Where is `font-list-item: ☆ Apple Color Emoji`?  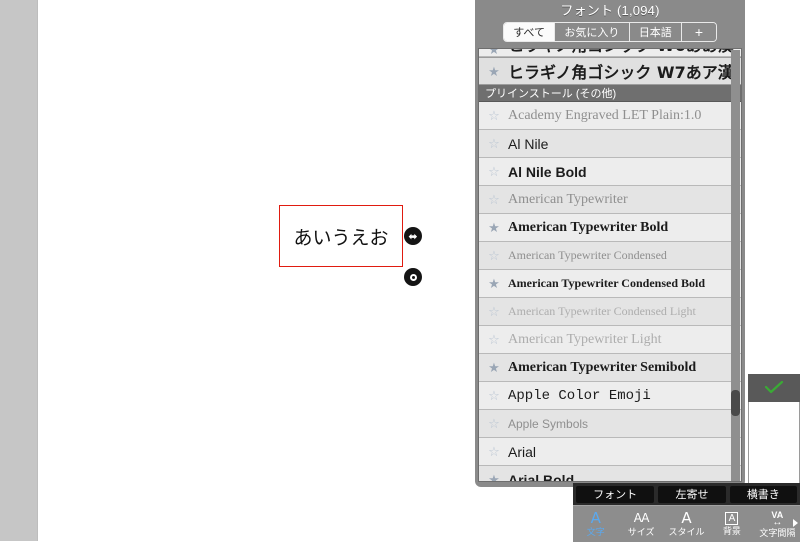 font-list-item: ☆ Apple Color Emoji is located at coordinates (610, 396).